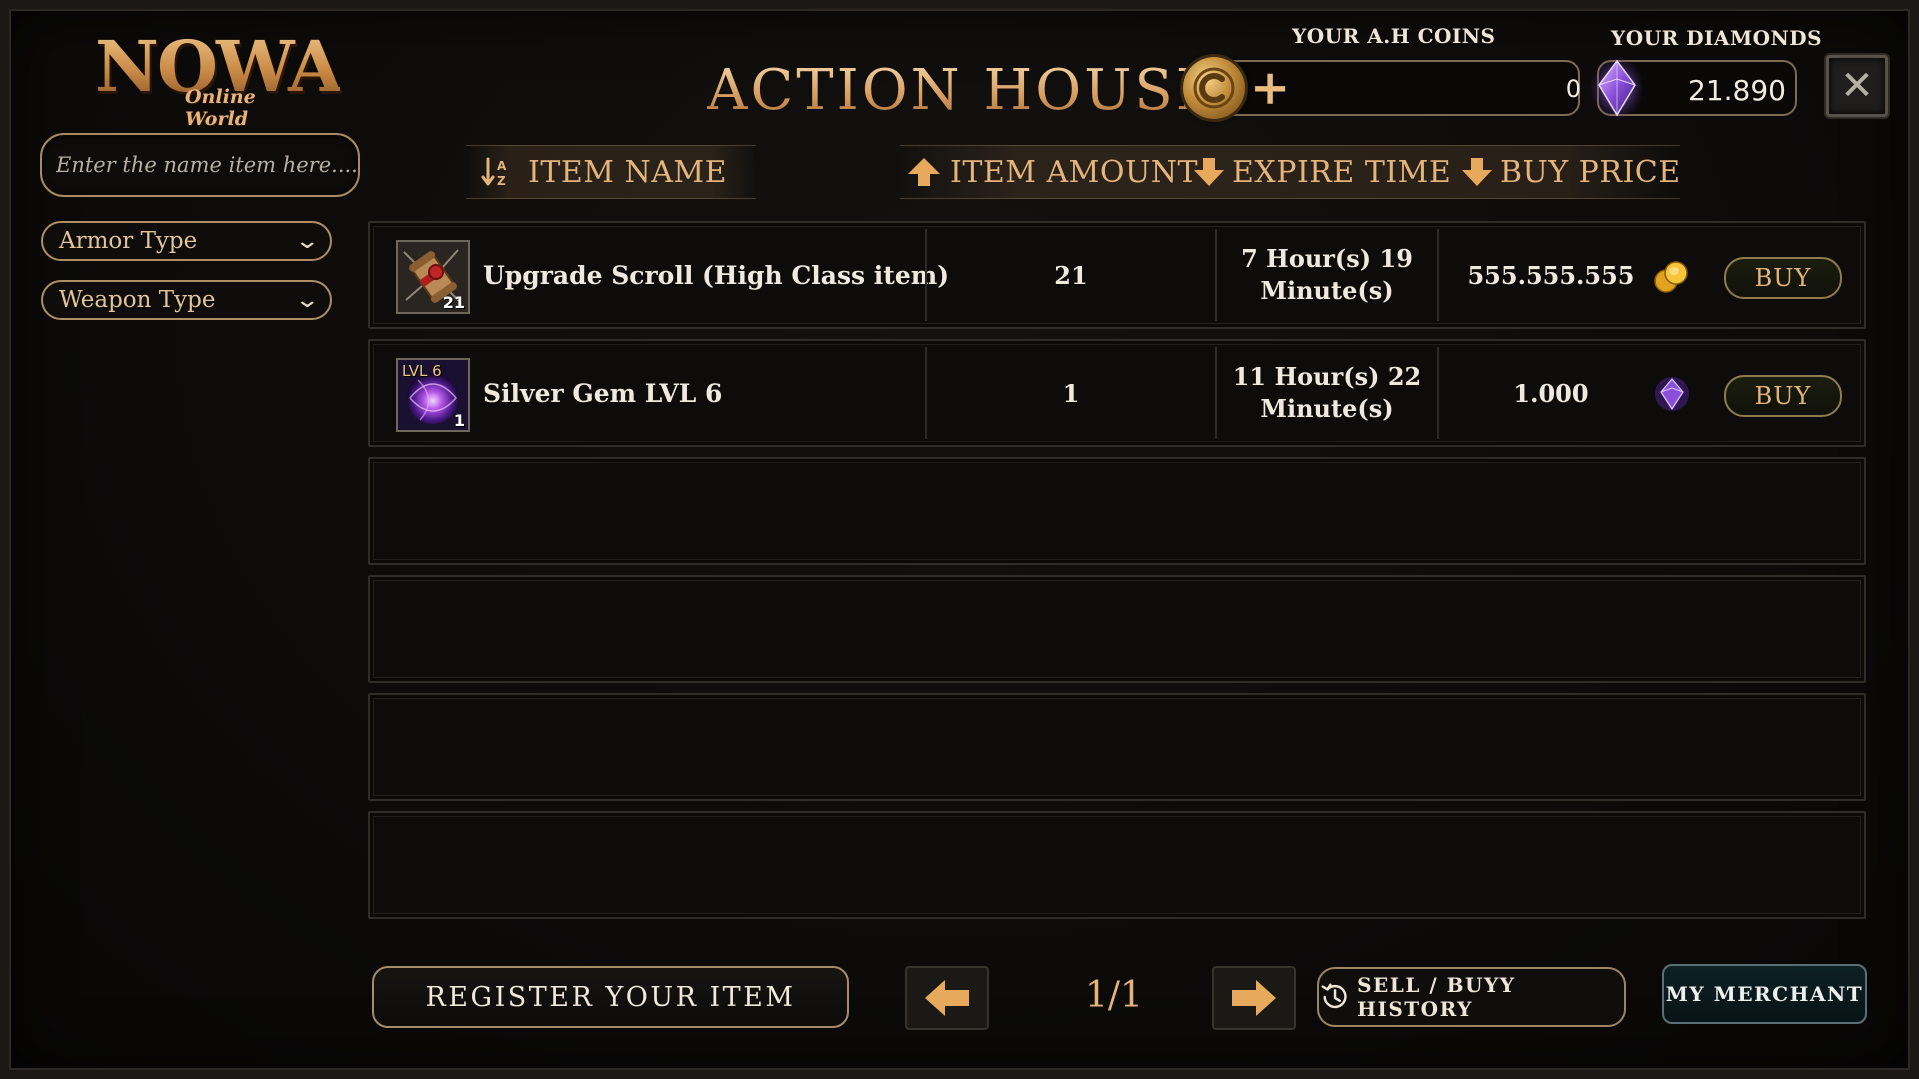  I want to click on column-header-expire-time: EXPIRE TIME, so click(1321, 172).